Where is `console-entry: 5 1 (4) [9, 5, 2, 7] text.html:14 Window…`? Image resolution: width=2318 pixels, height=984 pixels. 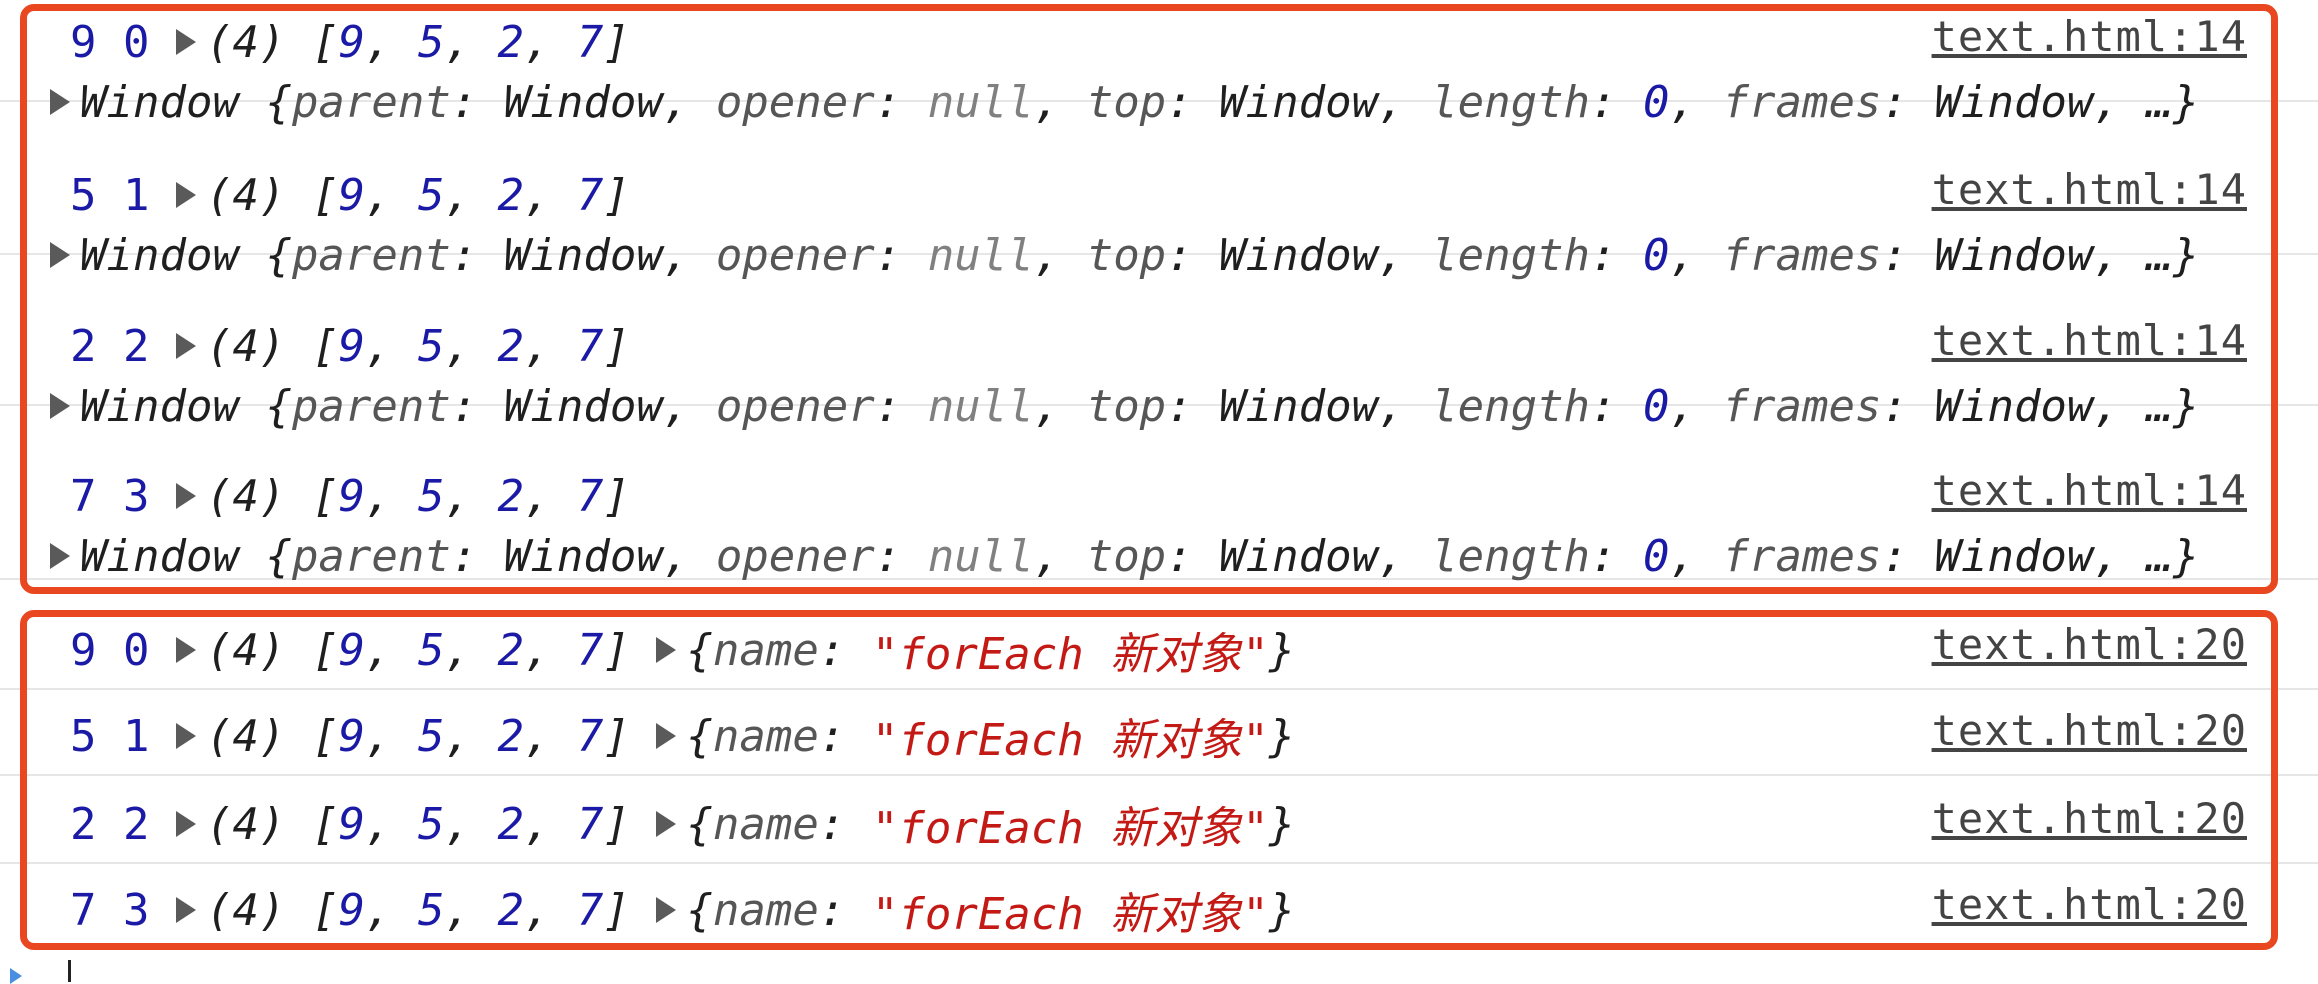
console-entry: 5 1 (4) [9, 5, 2, 7] text.html:14 Window… is located at coordinates (1159, 223).